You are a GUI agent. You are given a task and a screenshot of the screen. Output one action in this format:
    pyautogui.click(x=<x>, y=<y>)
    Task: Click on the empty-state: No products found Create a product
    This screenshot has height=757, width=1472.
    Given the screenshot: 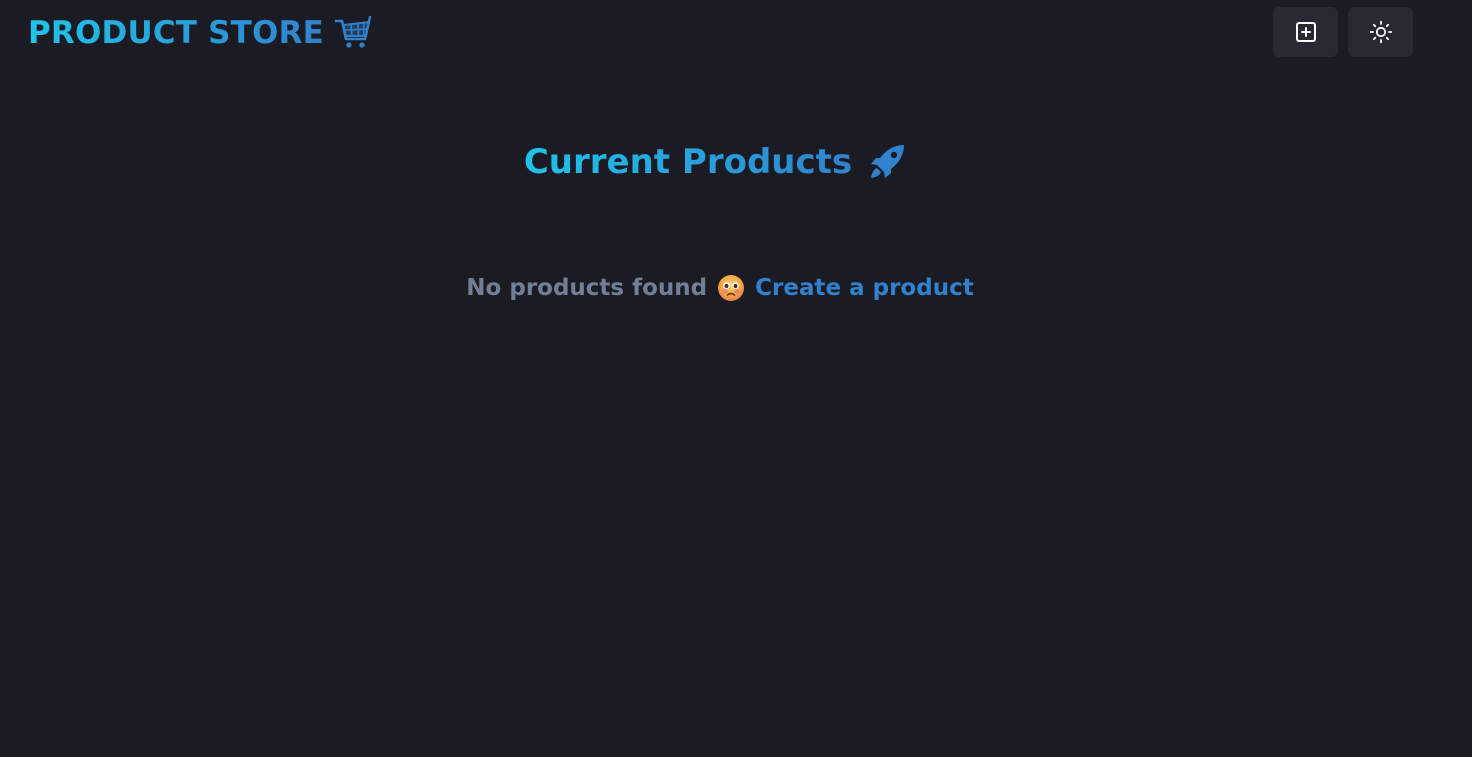 What is the action you would take?
    pyautogui.click(x=720, y=288)
    